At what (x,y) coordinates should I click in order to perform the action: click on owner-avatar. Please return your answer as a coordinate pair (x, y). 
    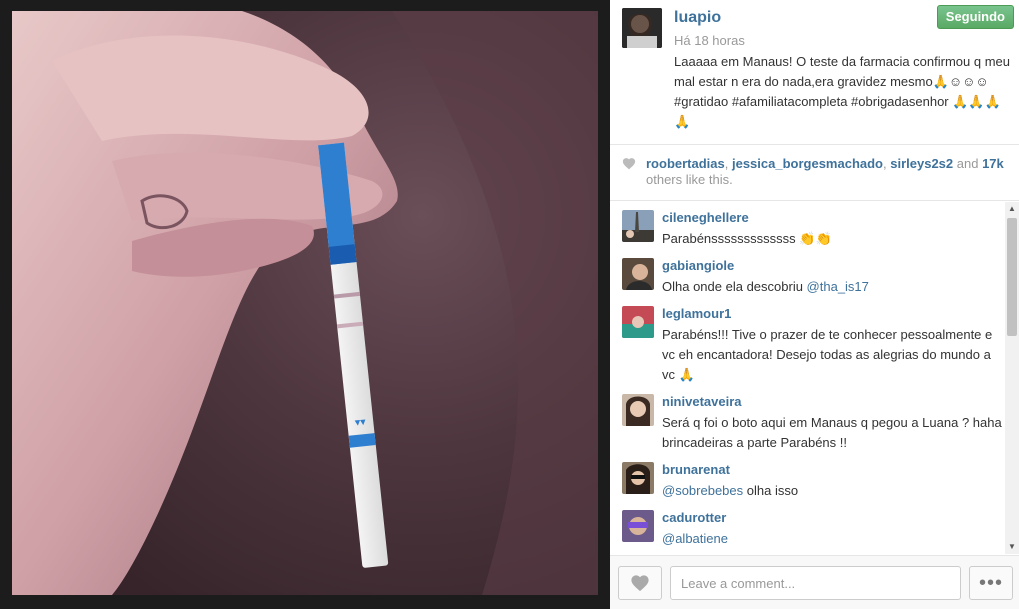
    Looking at the image, I should click on (642, 28).